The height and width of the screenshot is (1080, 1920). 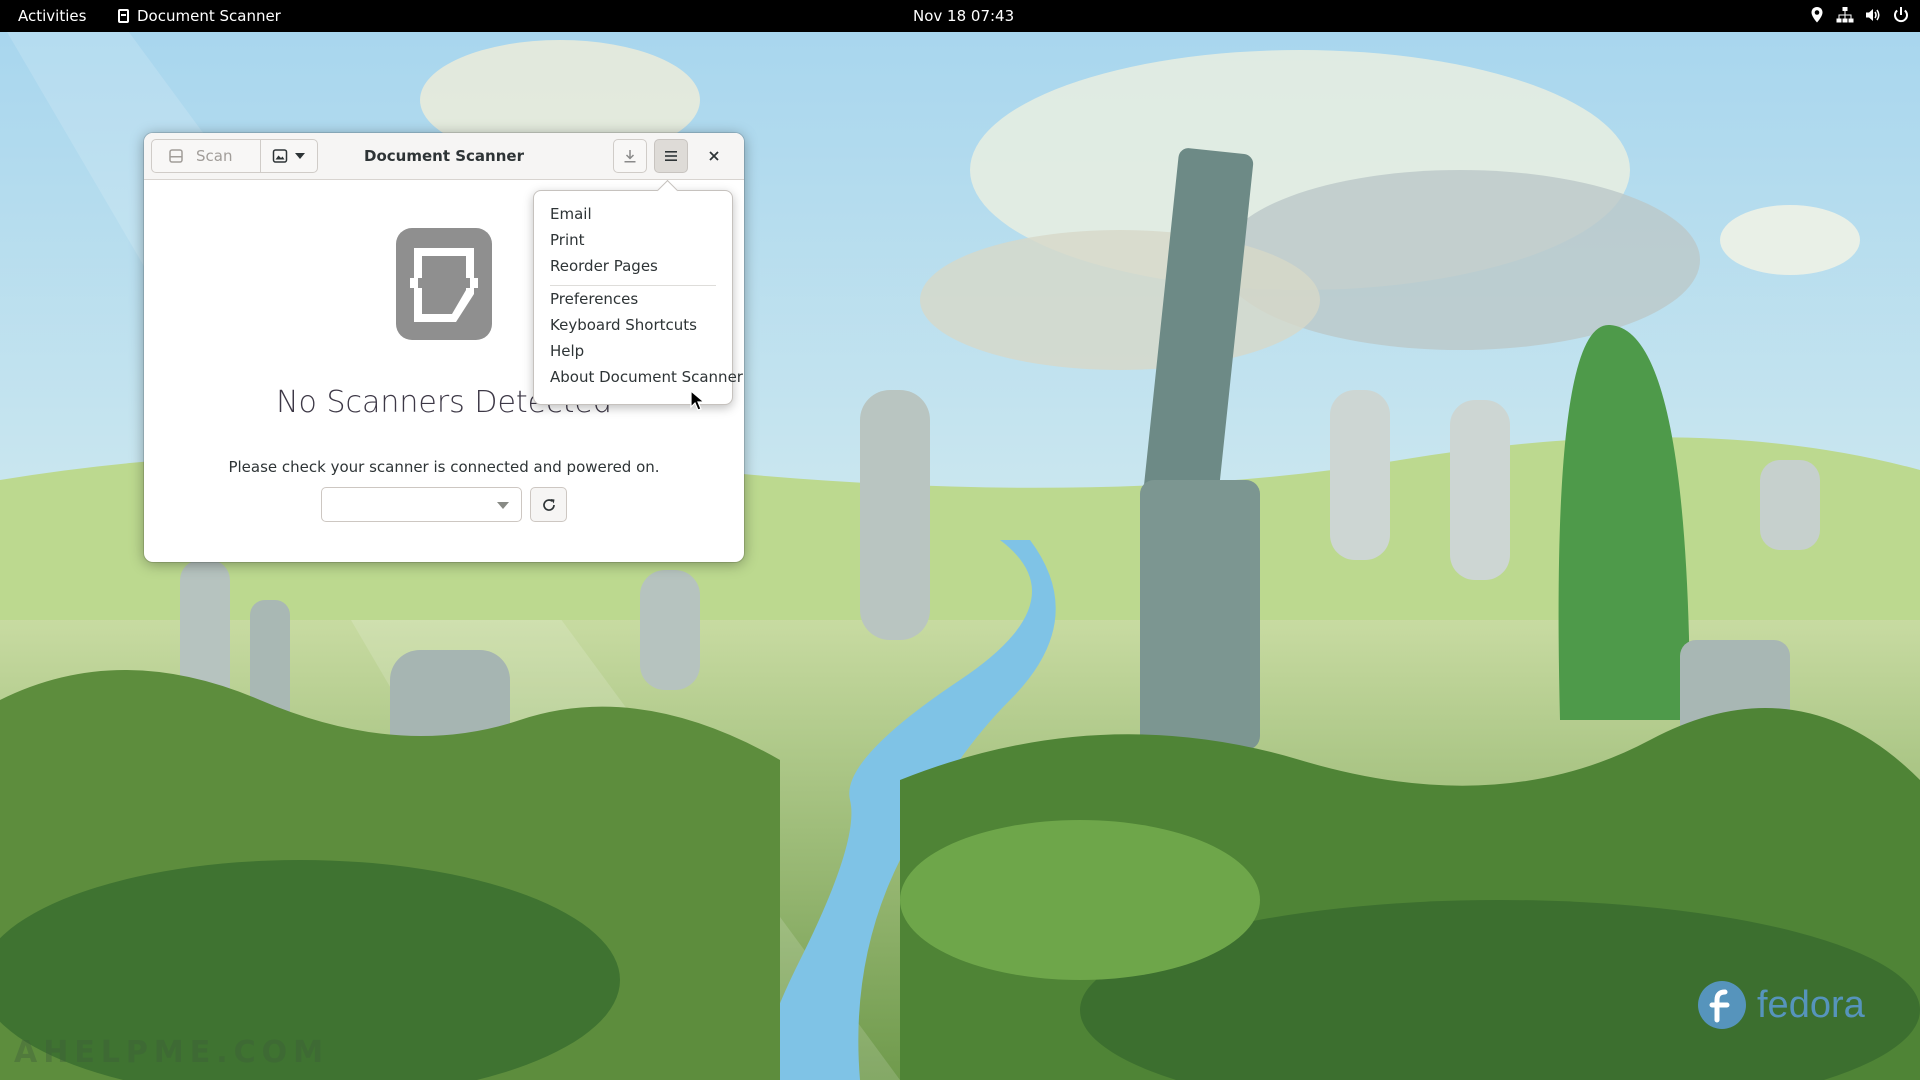 I want to click on header-bar: Scan Document Scanner, so click(x=444, y=156).